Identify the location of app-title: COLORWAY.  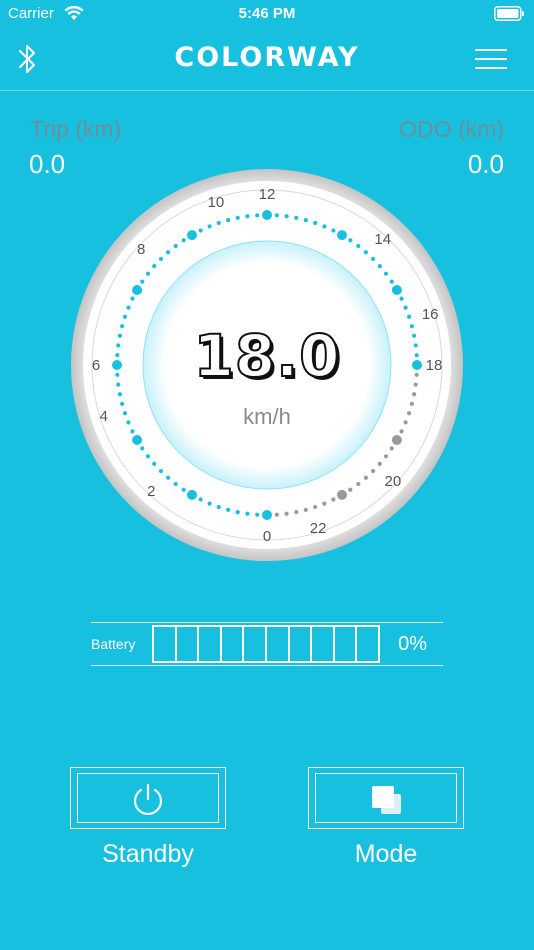
(267, 57).